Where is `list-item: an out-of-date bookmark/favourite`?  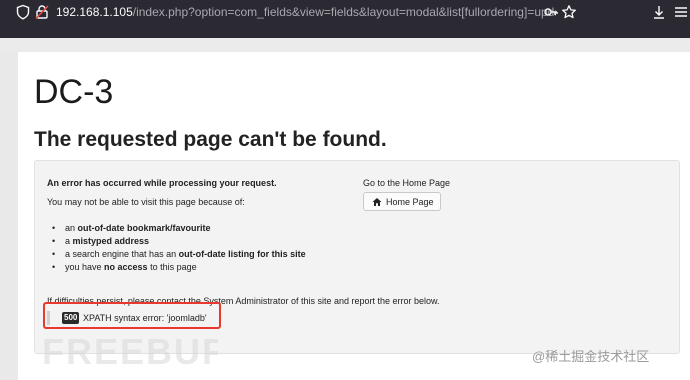 list-item: an out-of-date bookmark/favourite is located at coordinates (177, 228).